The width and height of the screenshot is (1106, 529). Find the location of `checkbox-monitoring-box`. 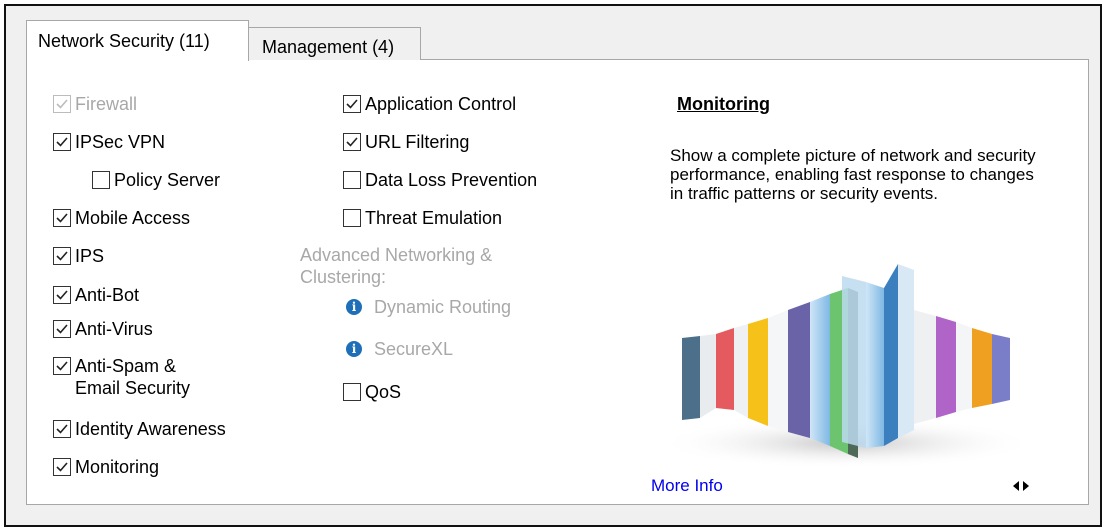

checkbox-monitoring-box is located at coordinates (62, 467).